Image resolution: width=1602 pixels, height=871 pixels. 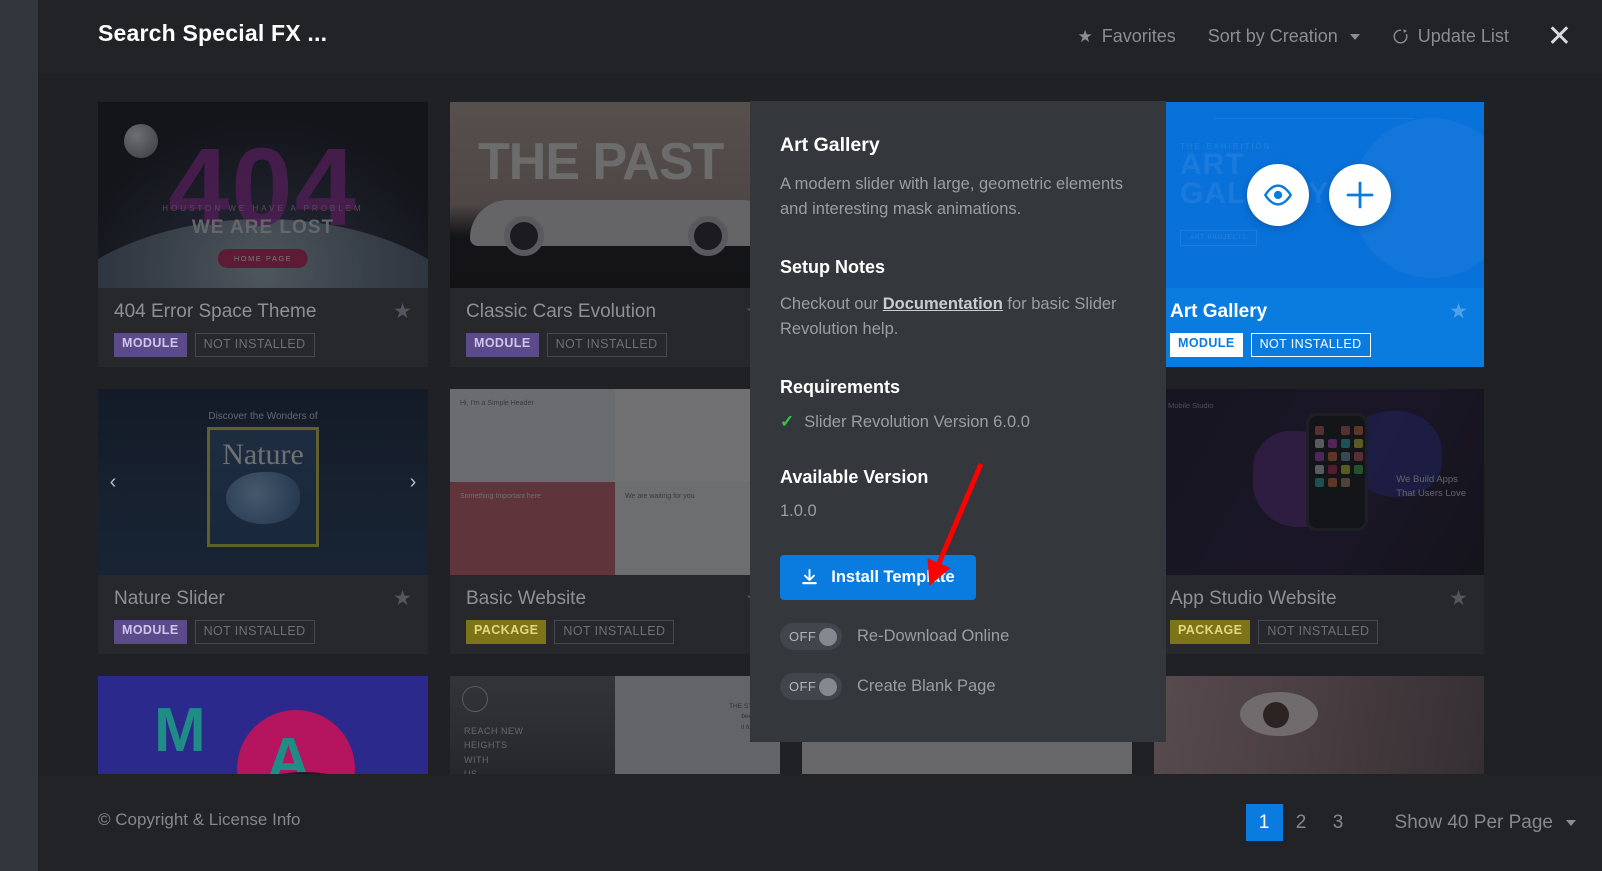 What do you see at coordinates (1301, 822) in the screenshot?
I see `page-button-2: 2` at bounding box center [1301, 822].